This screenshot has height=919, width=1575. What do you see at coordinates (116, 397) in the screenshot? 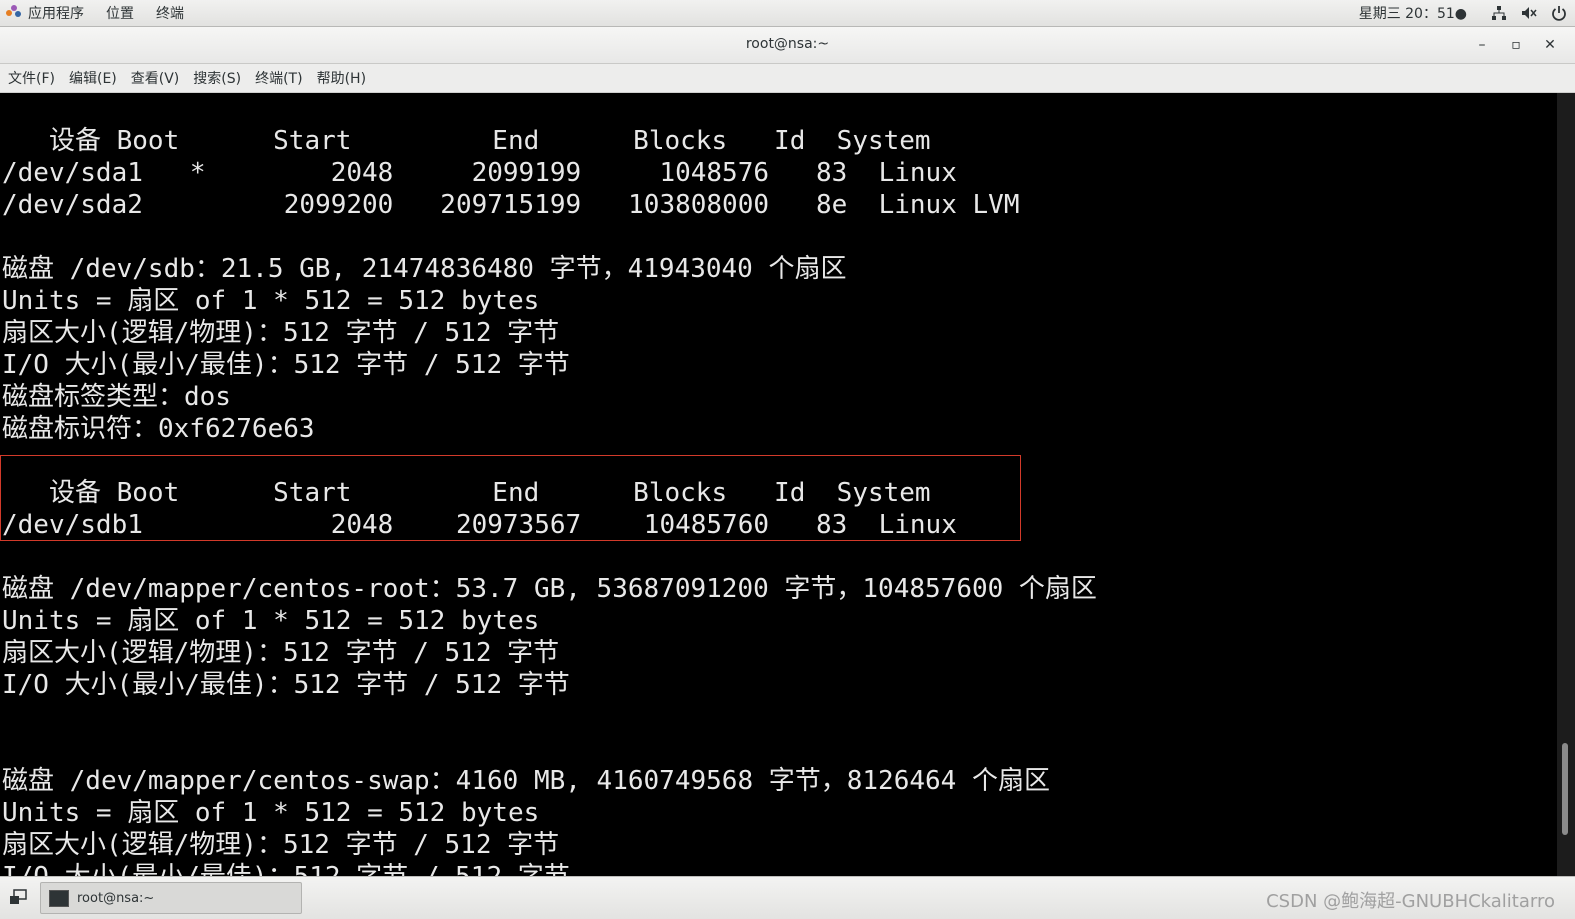
I see `terminal-line: 磁盘标签类型：dos` at bounding box center [116, 397].